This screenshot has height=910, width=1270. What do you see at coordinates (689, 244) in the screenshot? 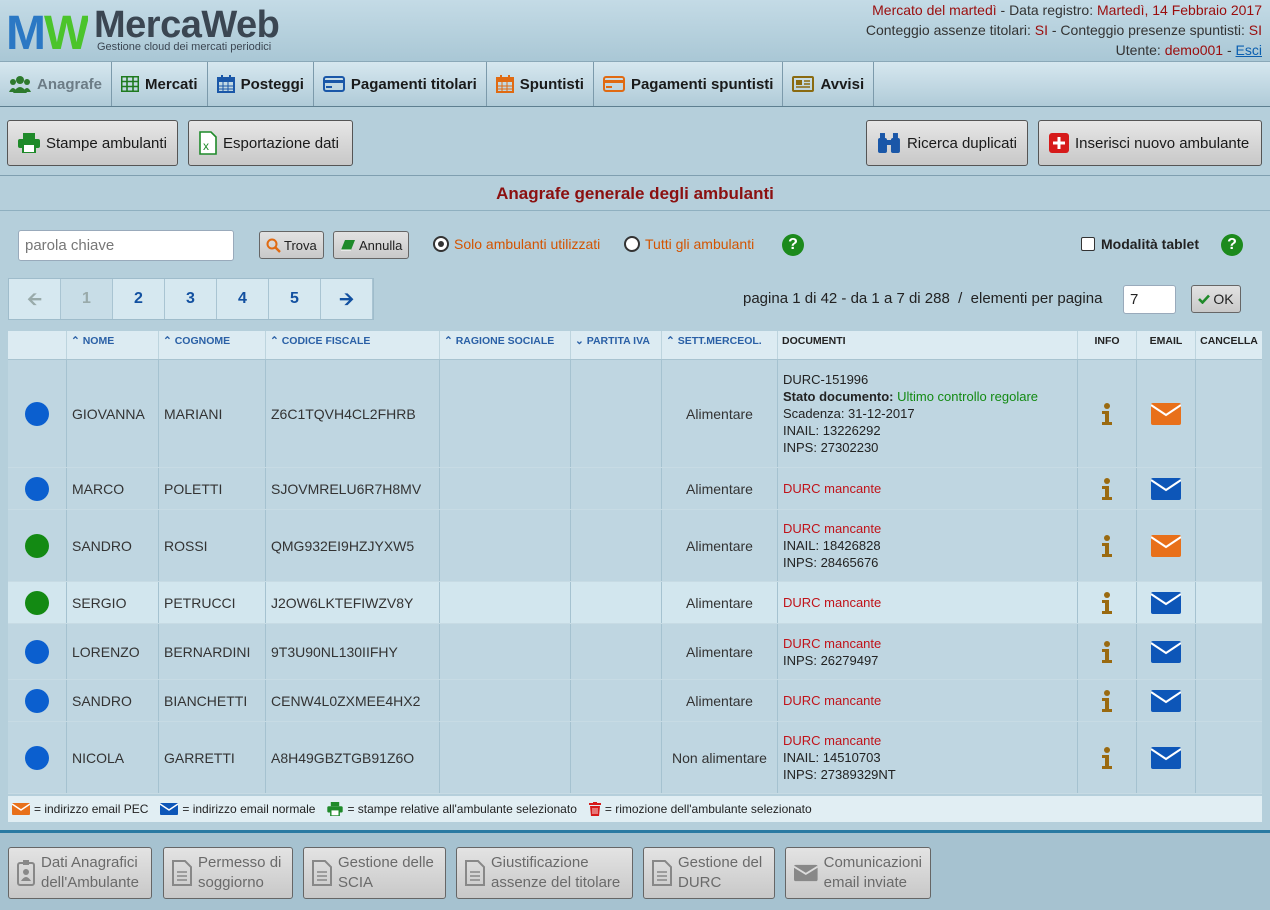
I see `radio-all-vendors: Tutti gli ambulanti` at bounding box center [689, 244].